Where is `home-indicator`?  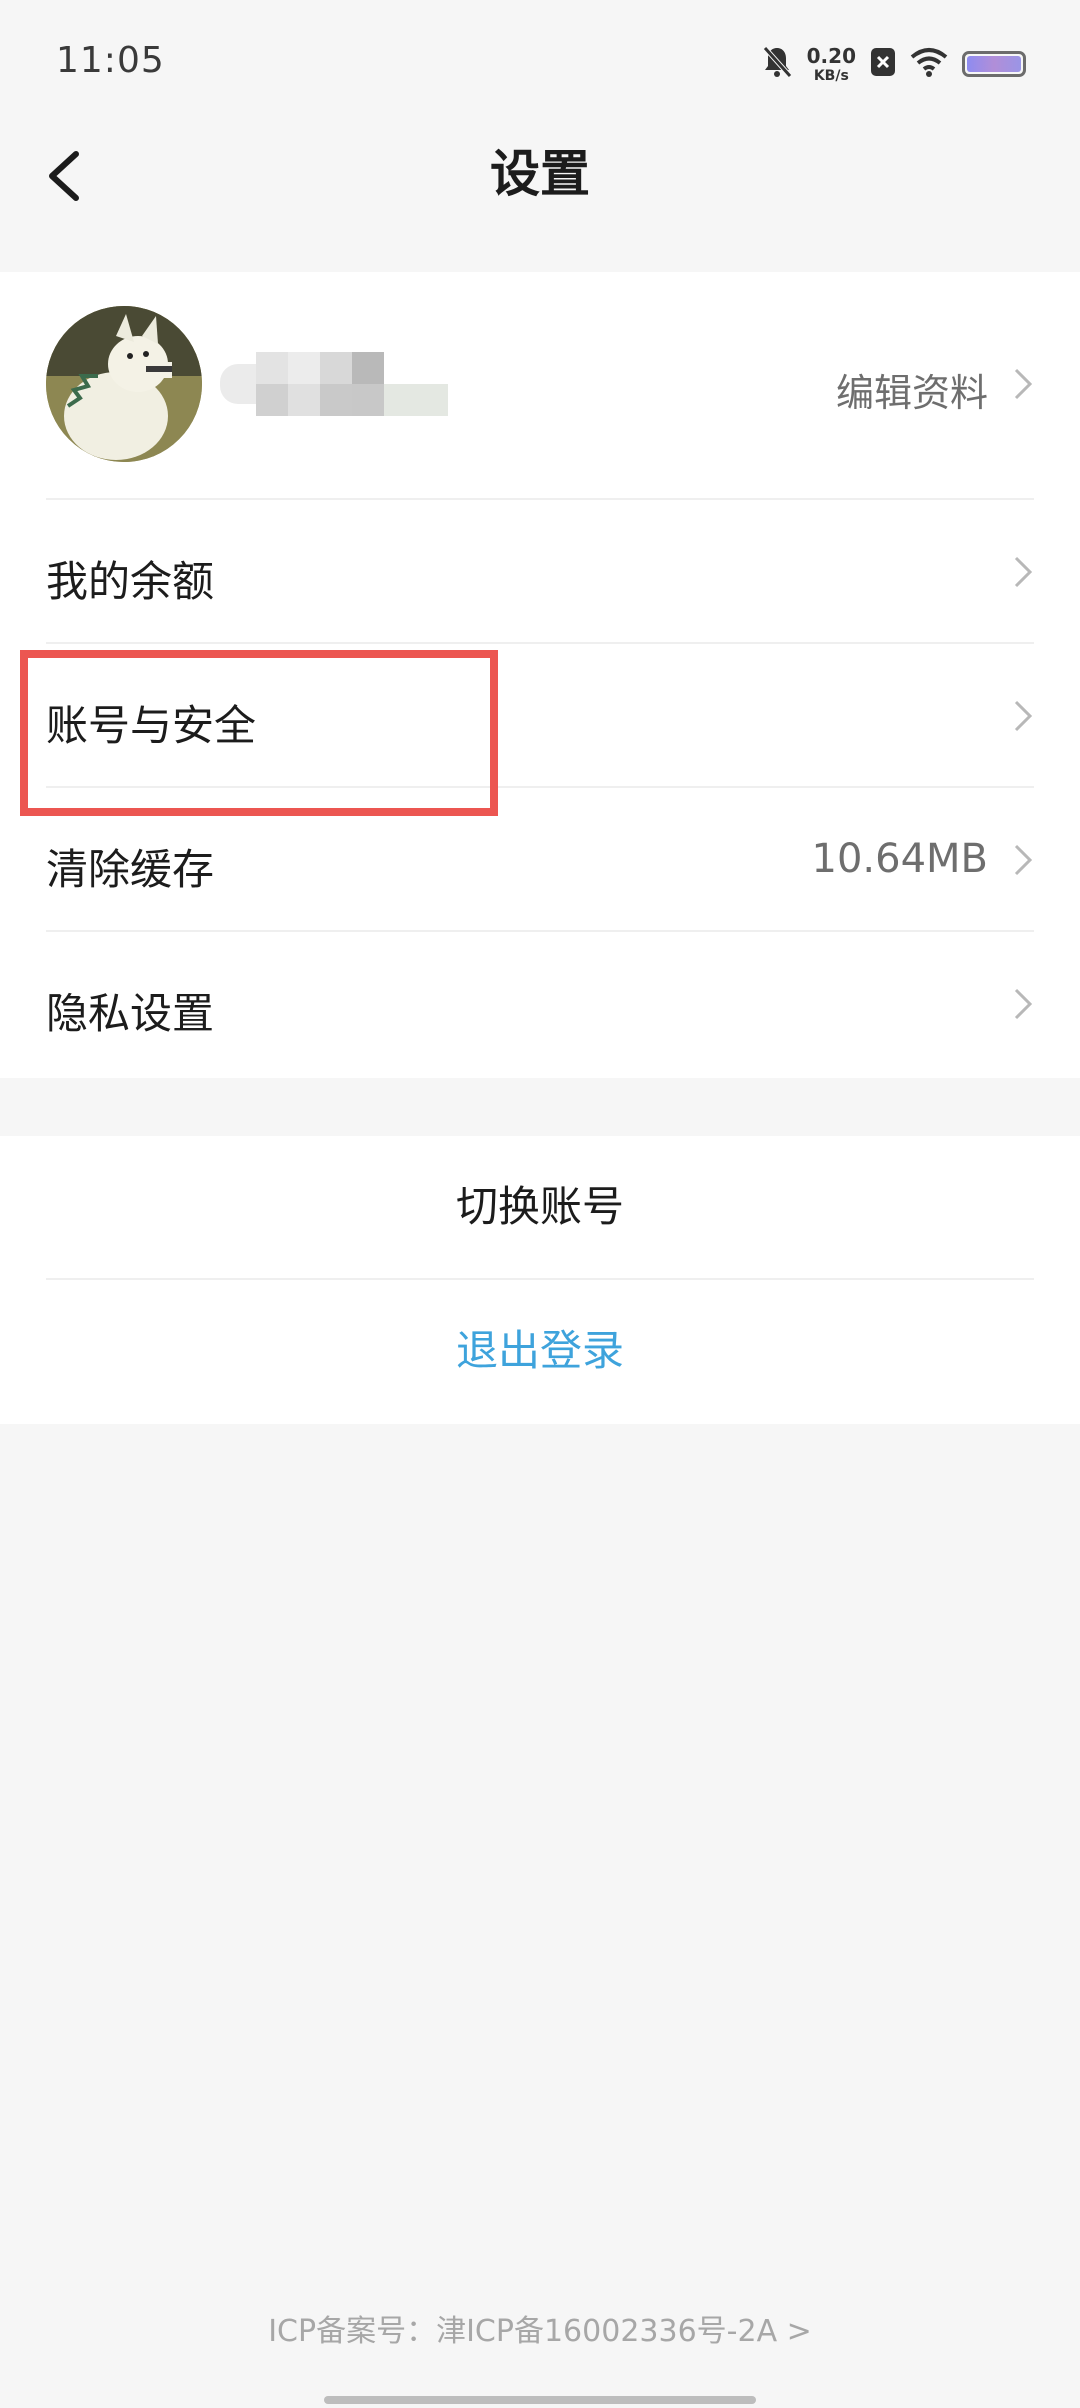 home-indicator is located at coordinates (540, 2400).